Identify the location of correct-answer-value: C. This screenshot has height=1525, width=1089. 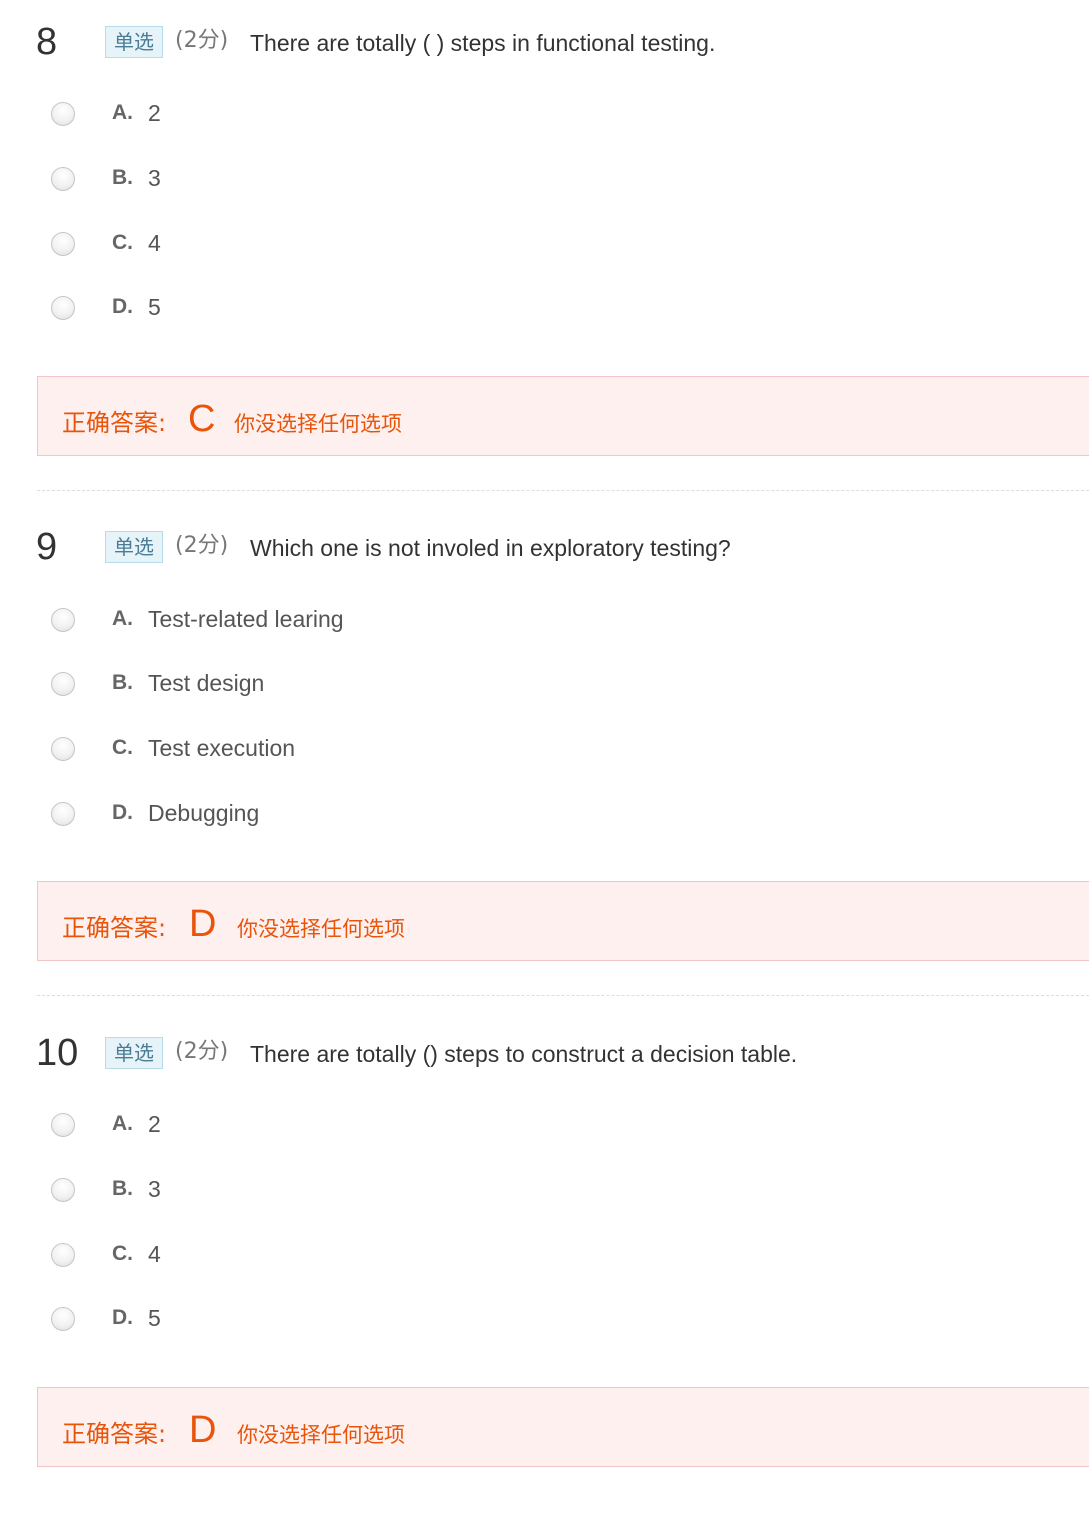
(202, 419).